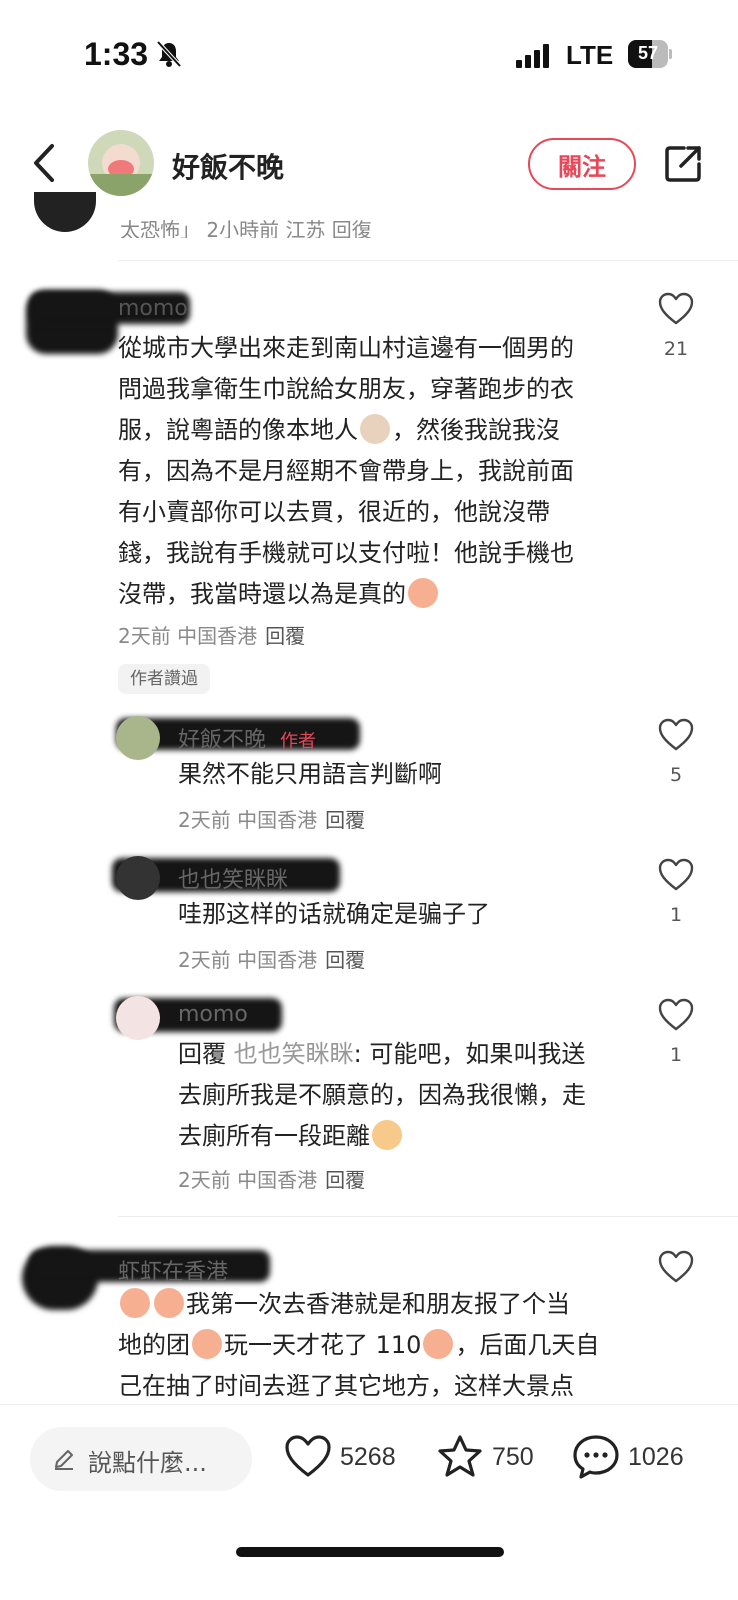  What do you see at coordinates (684, 164) in the screenshot?
I see `share-icon` at bounding box center [684, 164].